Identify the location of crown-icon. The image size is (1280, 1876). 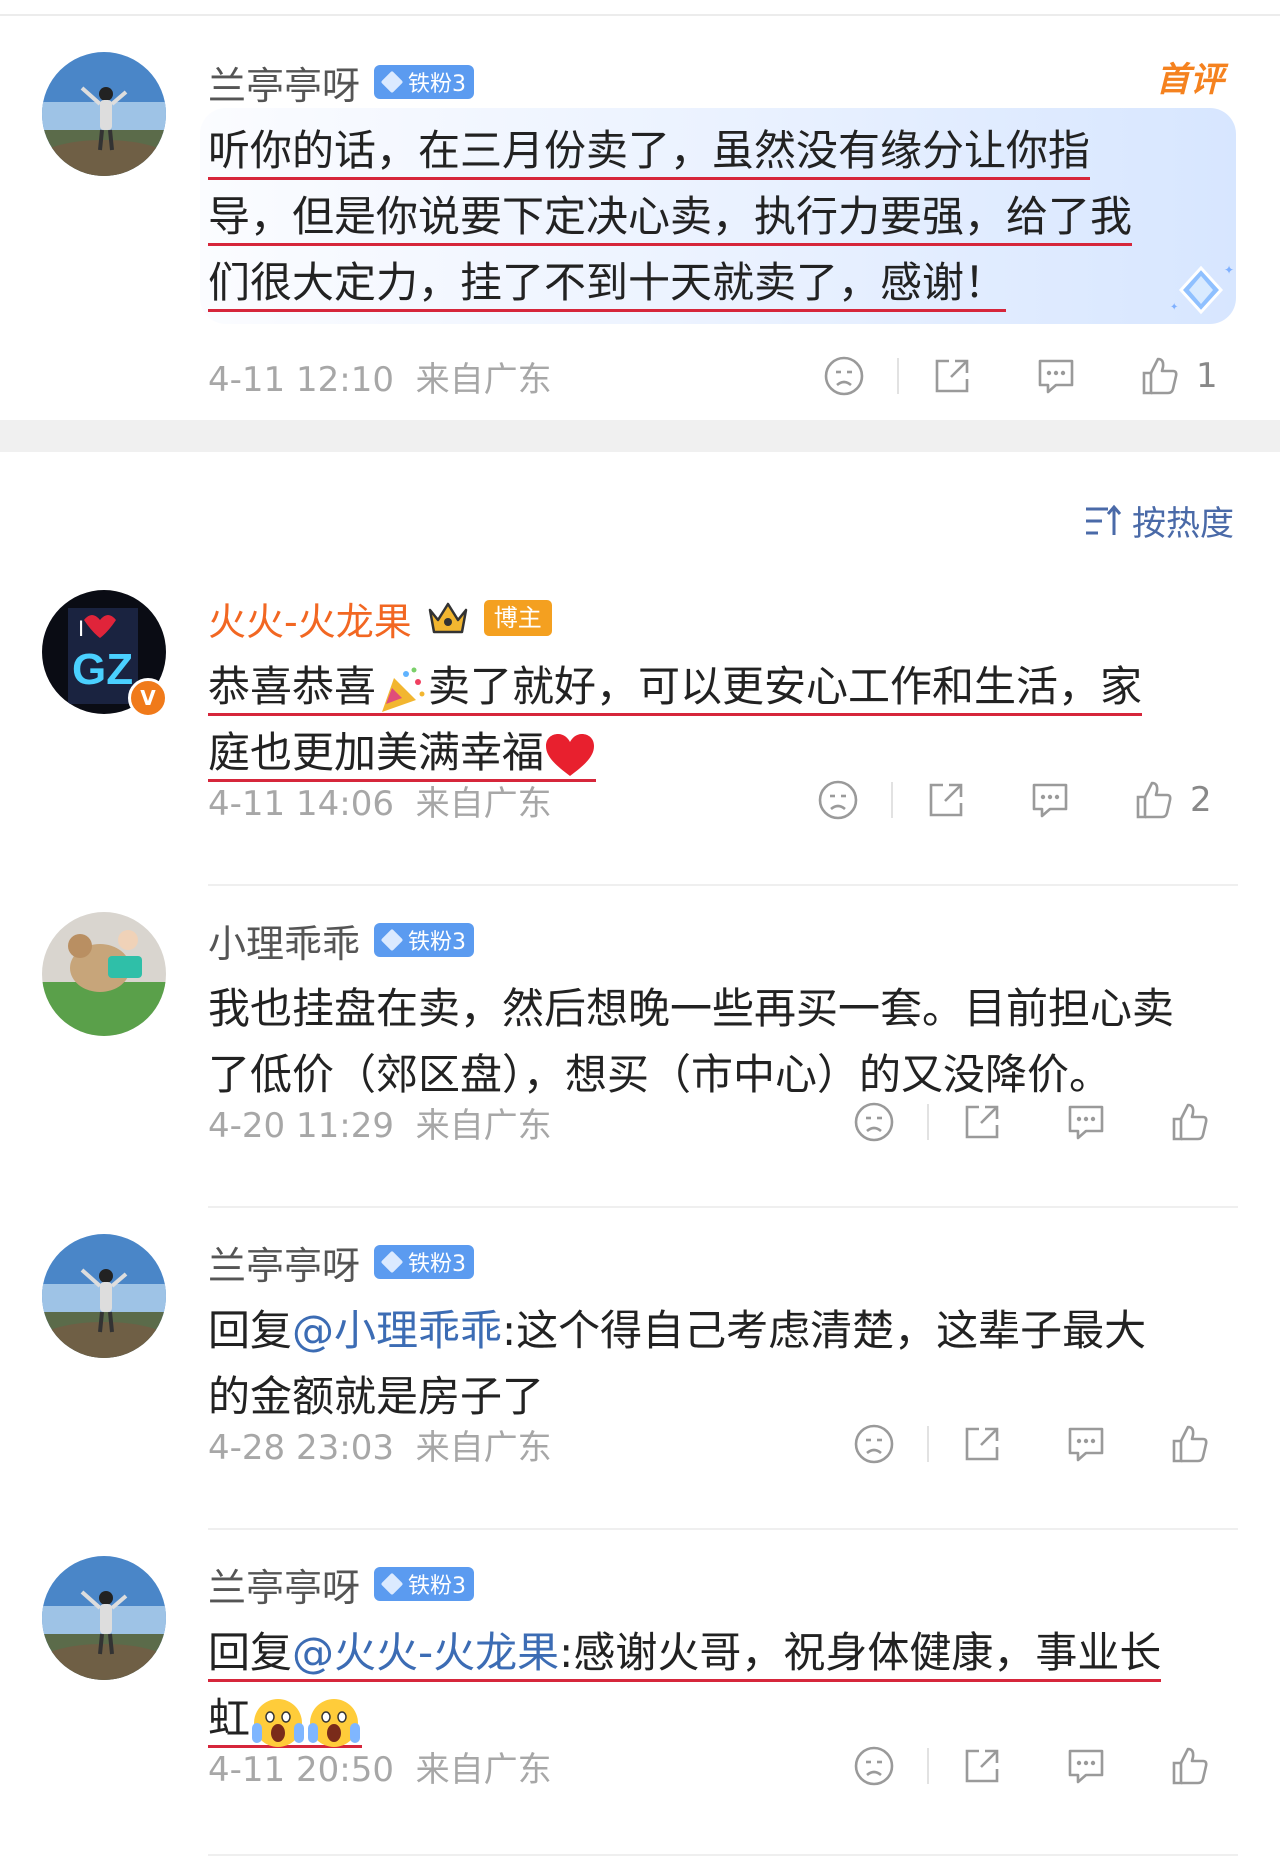
(447, 618).